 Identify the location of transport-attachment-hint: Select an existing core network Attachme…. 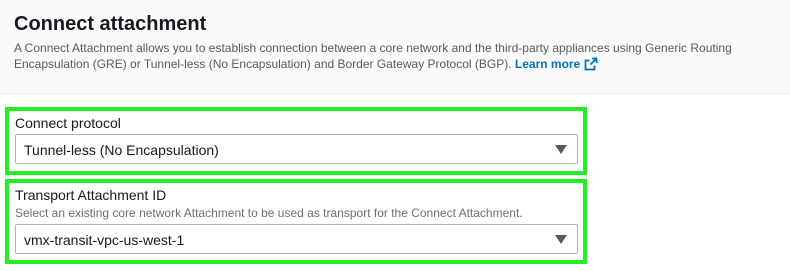
(269, 213).